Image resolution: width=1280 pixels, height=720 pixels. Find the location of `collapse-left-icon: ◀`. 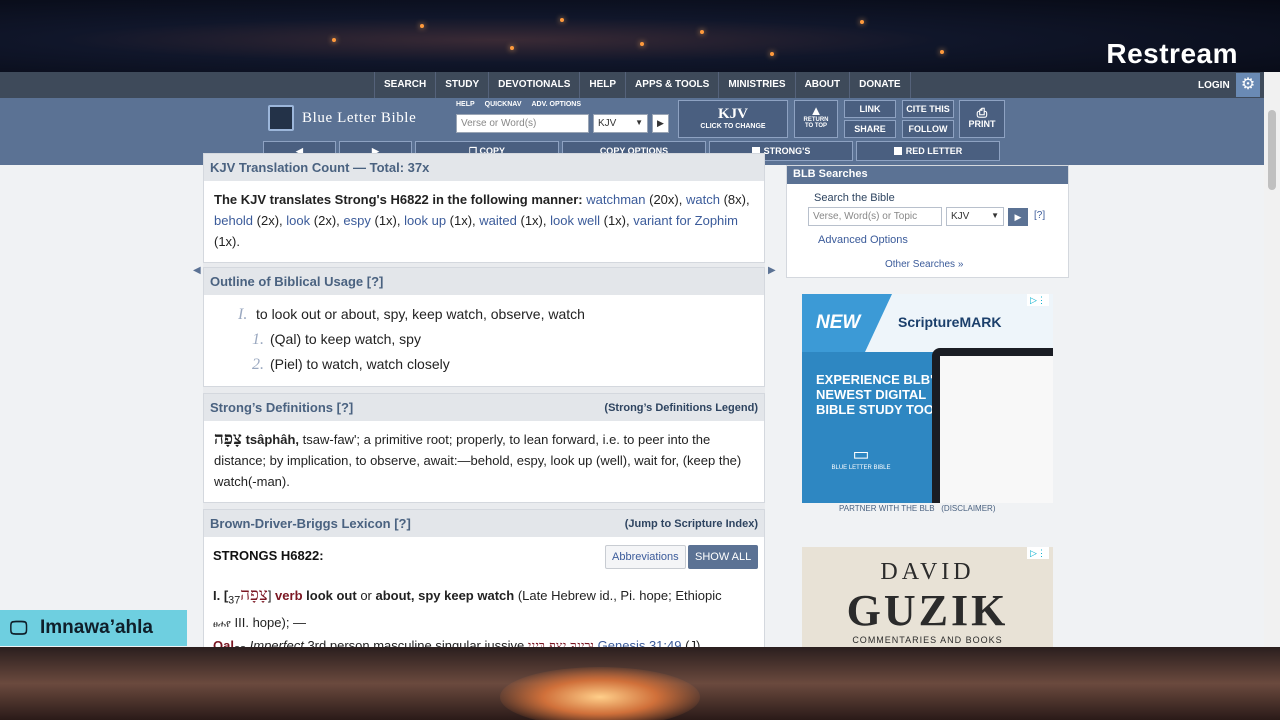

collapse-left-icon: ◀ is located at coordinates (197, 270).